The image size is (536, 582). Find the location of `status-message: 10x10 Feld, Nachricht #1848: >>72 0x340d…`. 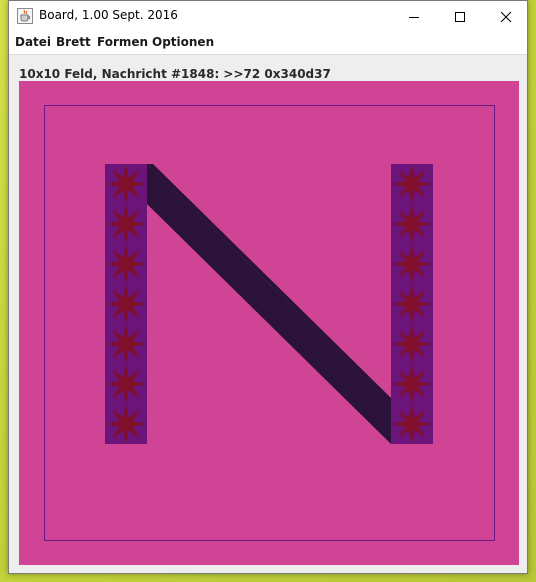

status-message: 10x10 Feld, Nachricht #1848: >>72 0x340d… is located at coordinates (175, 74).